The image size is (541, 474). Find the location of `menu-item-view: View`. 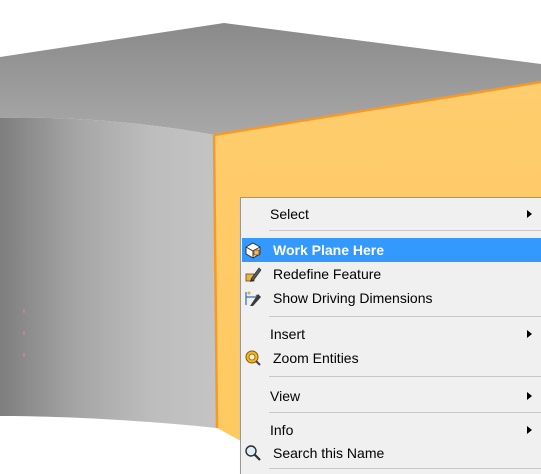

menu-item-view: View is located at coordinates (391, 396).